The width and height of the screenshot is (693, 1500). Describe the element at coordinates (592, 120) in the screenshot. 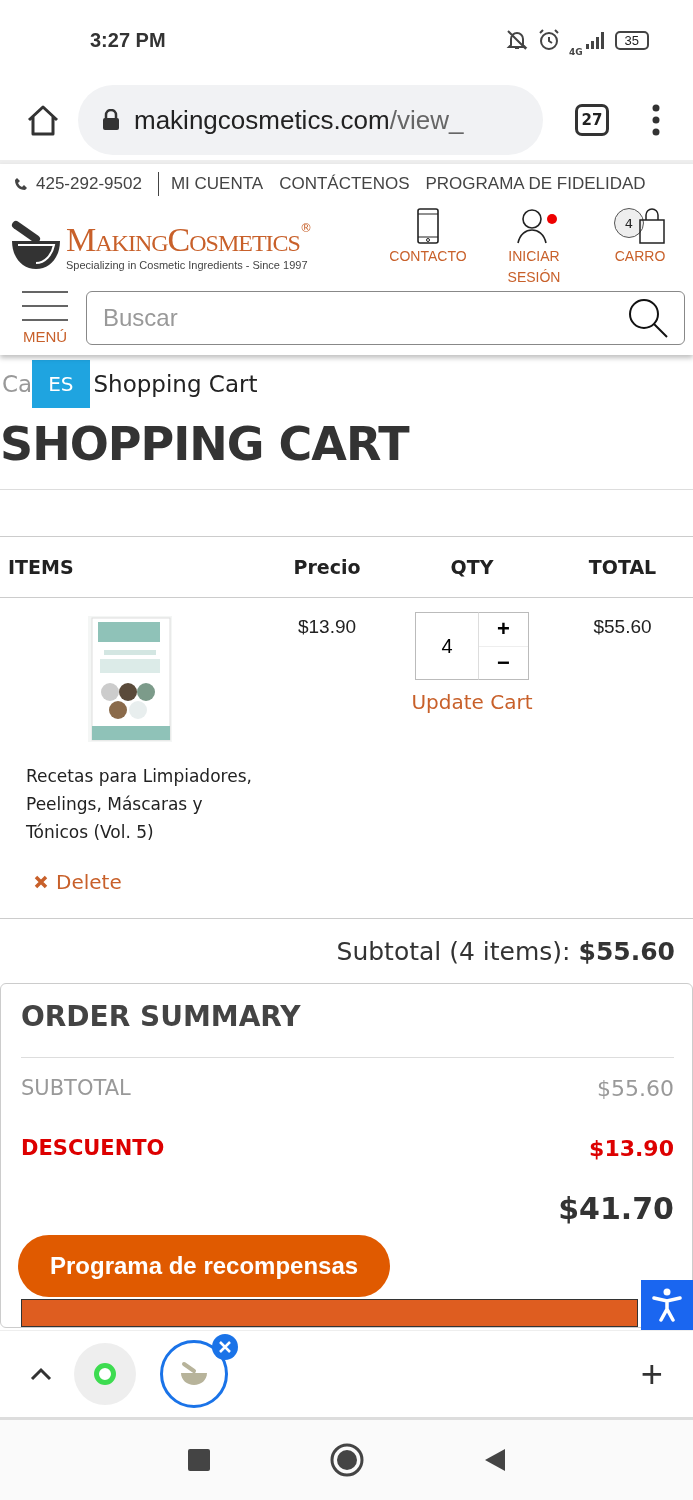

I see `tab-switcher-button: 27` at that location.